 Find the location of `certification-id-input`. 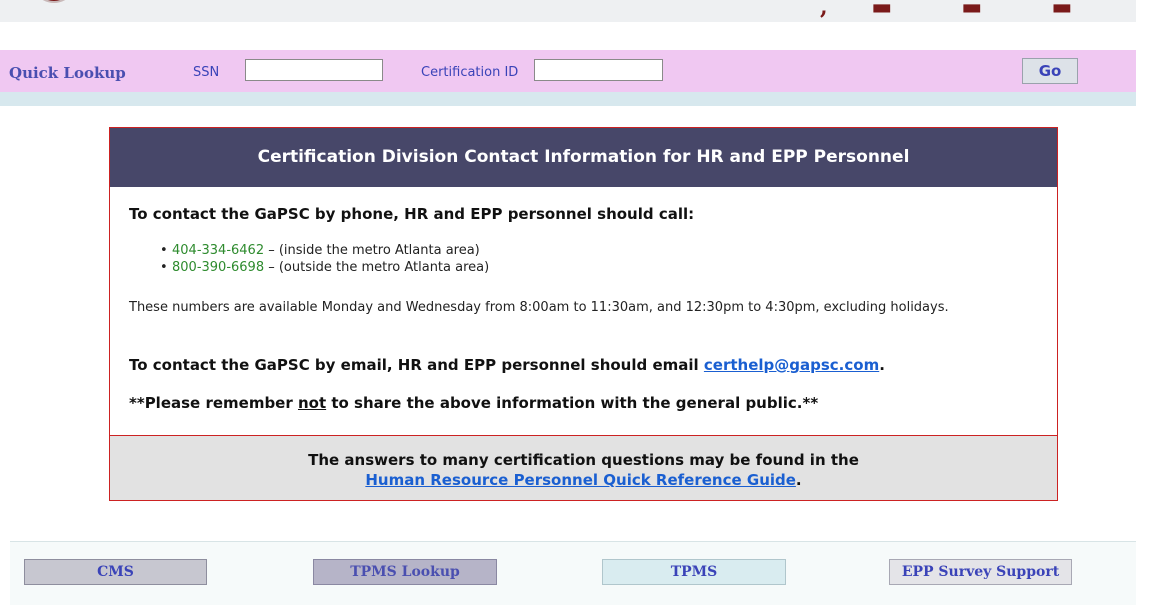

certification-id-input is located at coordinates (598, 70).